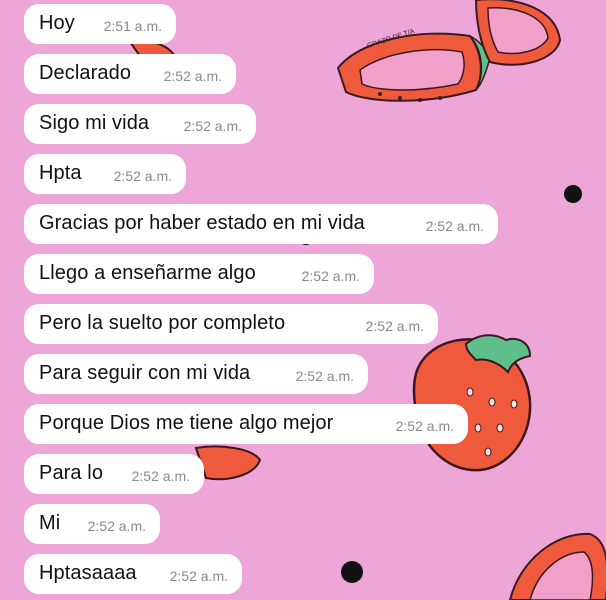  What do you see at coordinates (88, 573) in the screenshot?
I see `message-text: Hptasaaaa` at bounding box center [88, 573].